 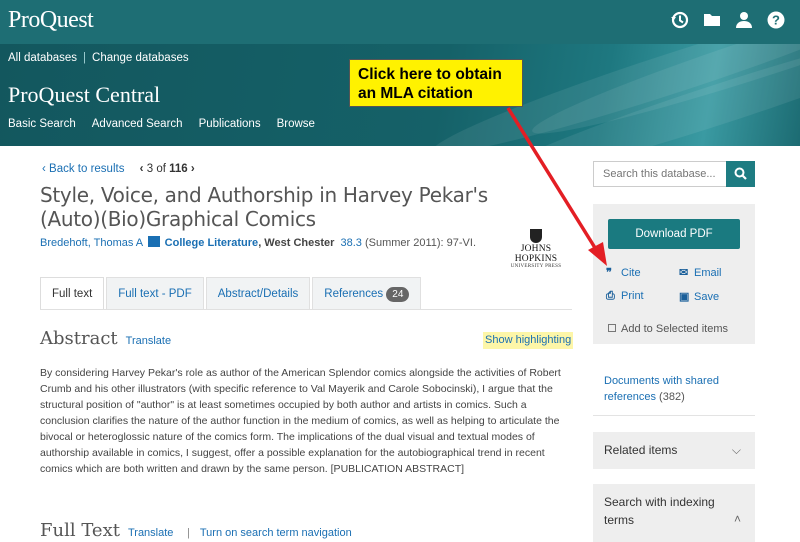 What do you see at coordinates (556, 186) in the screenshot?
I see `annotation-arrow` at bounding box center [556, 186].